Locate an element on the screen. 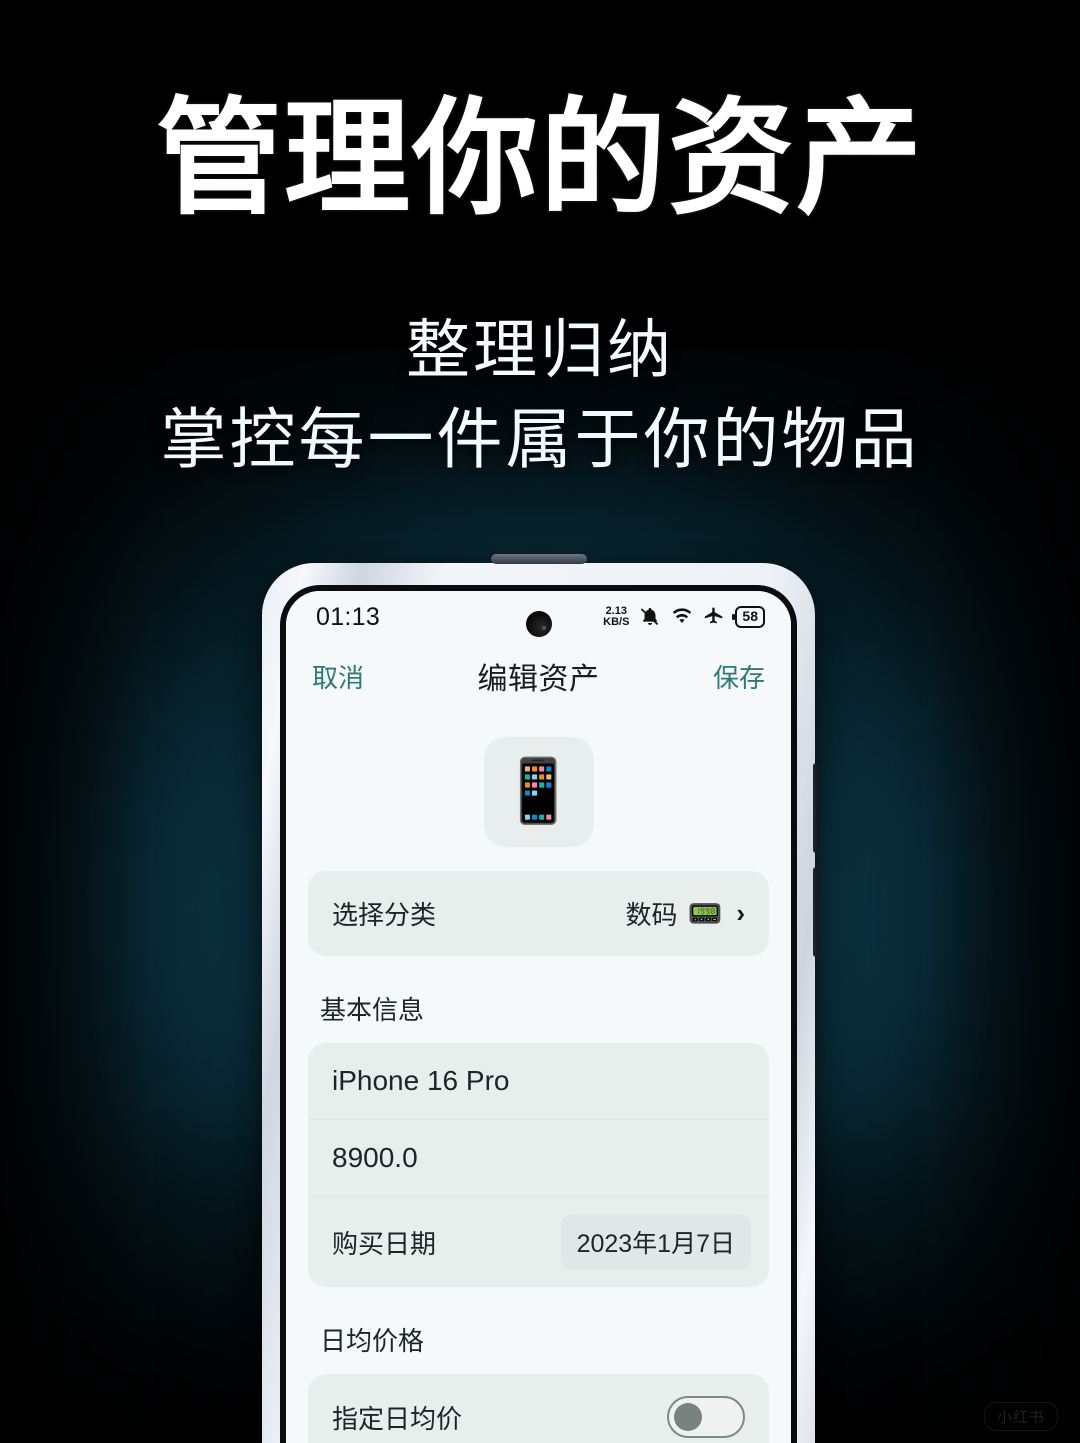  poster-headline: 管理你的资产 is located at coordinates (540, 158).